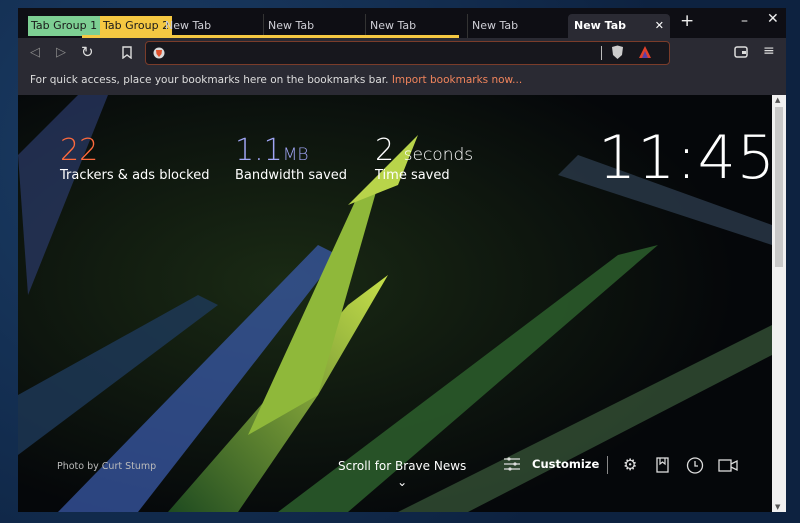  What do you see at coordinates (35, 52) in the screenshot?
I see `back-icon: ◁` at bounding box center [35, 52].